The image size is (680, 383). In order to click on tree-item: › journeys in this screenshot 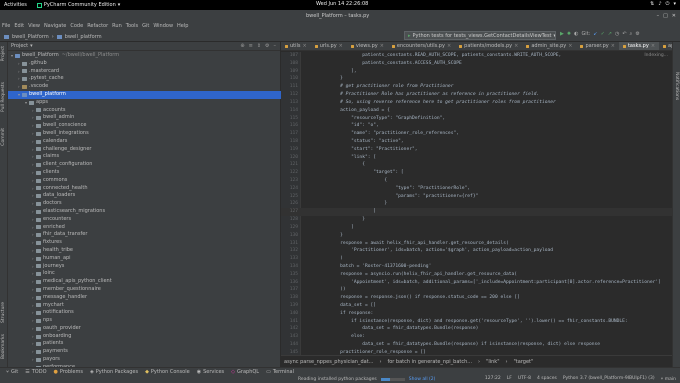, I will do `click(144, 267)`.